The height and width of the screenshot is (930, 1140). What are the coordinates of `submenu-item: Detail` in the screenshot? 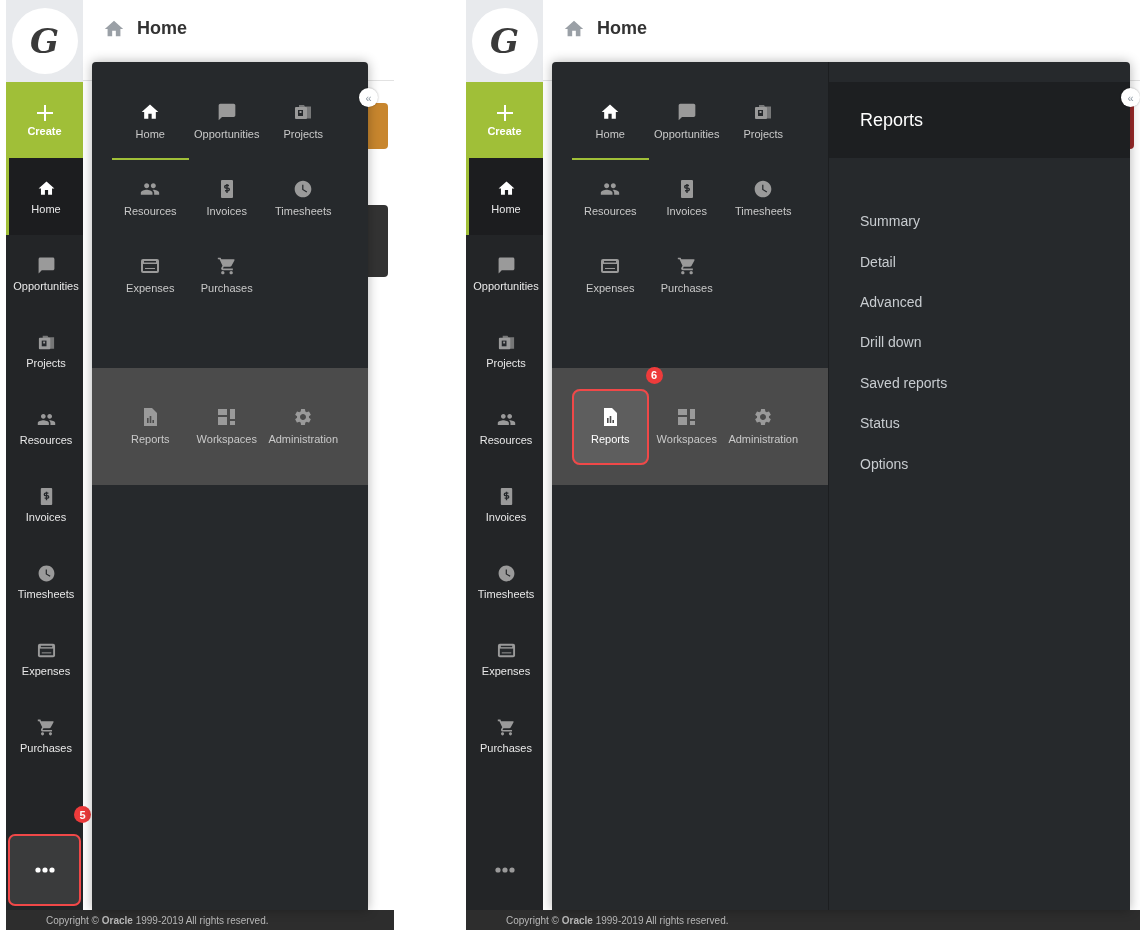 It's located at (878, 261).